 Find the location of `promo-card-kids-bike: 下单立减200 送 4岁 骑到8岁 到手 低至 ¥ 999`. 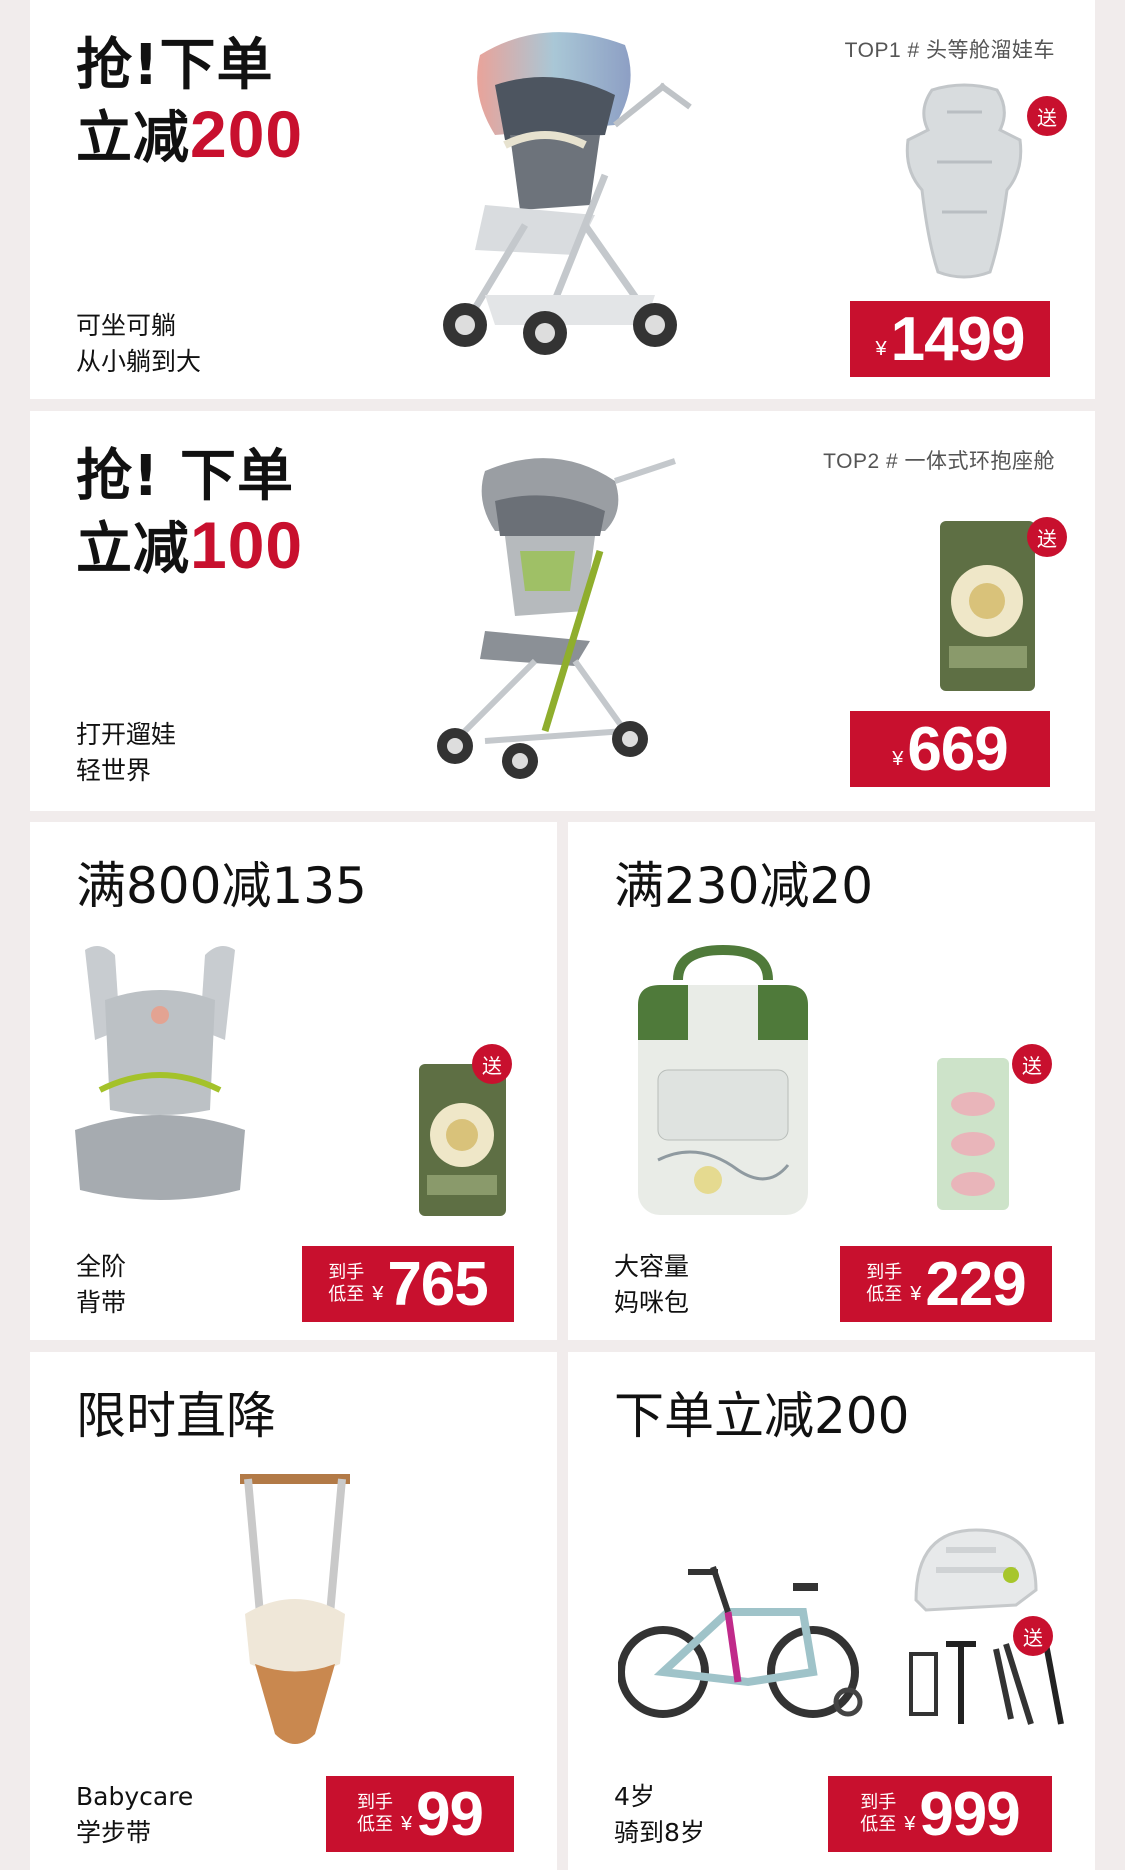

promo-card-kids-bike: 下单立减200 送 4岁 骑到8岁 到手 低至 ¥ 999 is located at coordinates (831, 1611).